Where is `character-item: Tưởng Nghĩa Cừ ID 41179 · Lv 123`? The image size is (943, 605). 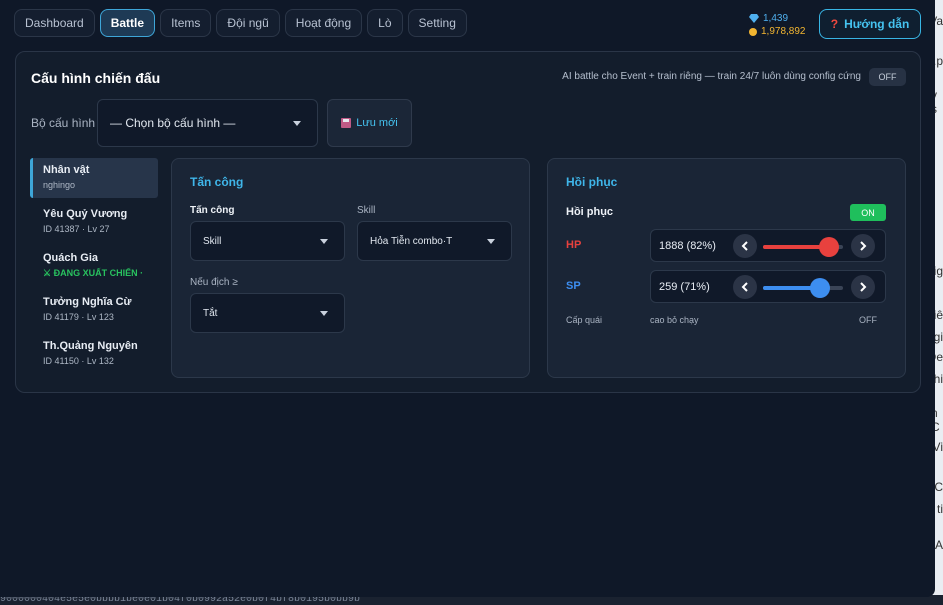 character-item: Tưởng Nghĩa Cừ ID 41179 · Lv 123 is located at coordinates (94, 312).